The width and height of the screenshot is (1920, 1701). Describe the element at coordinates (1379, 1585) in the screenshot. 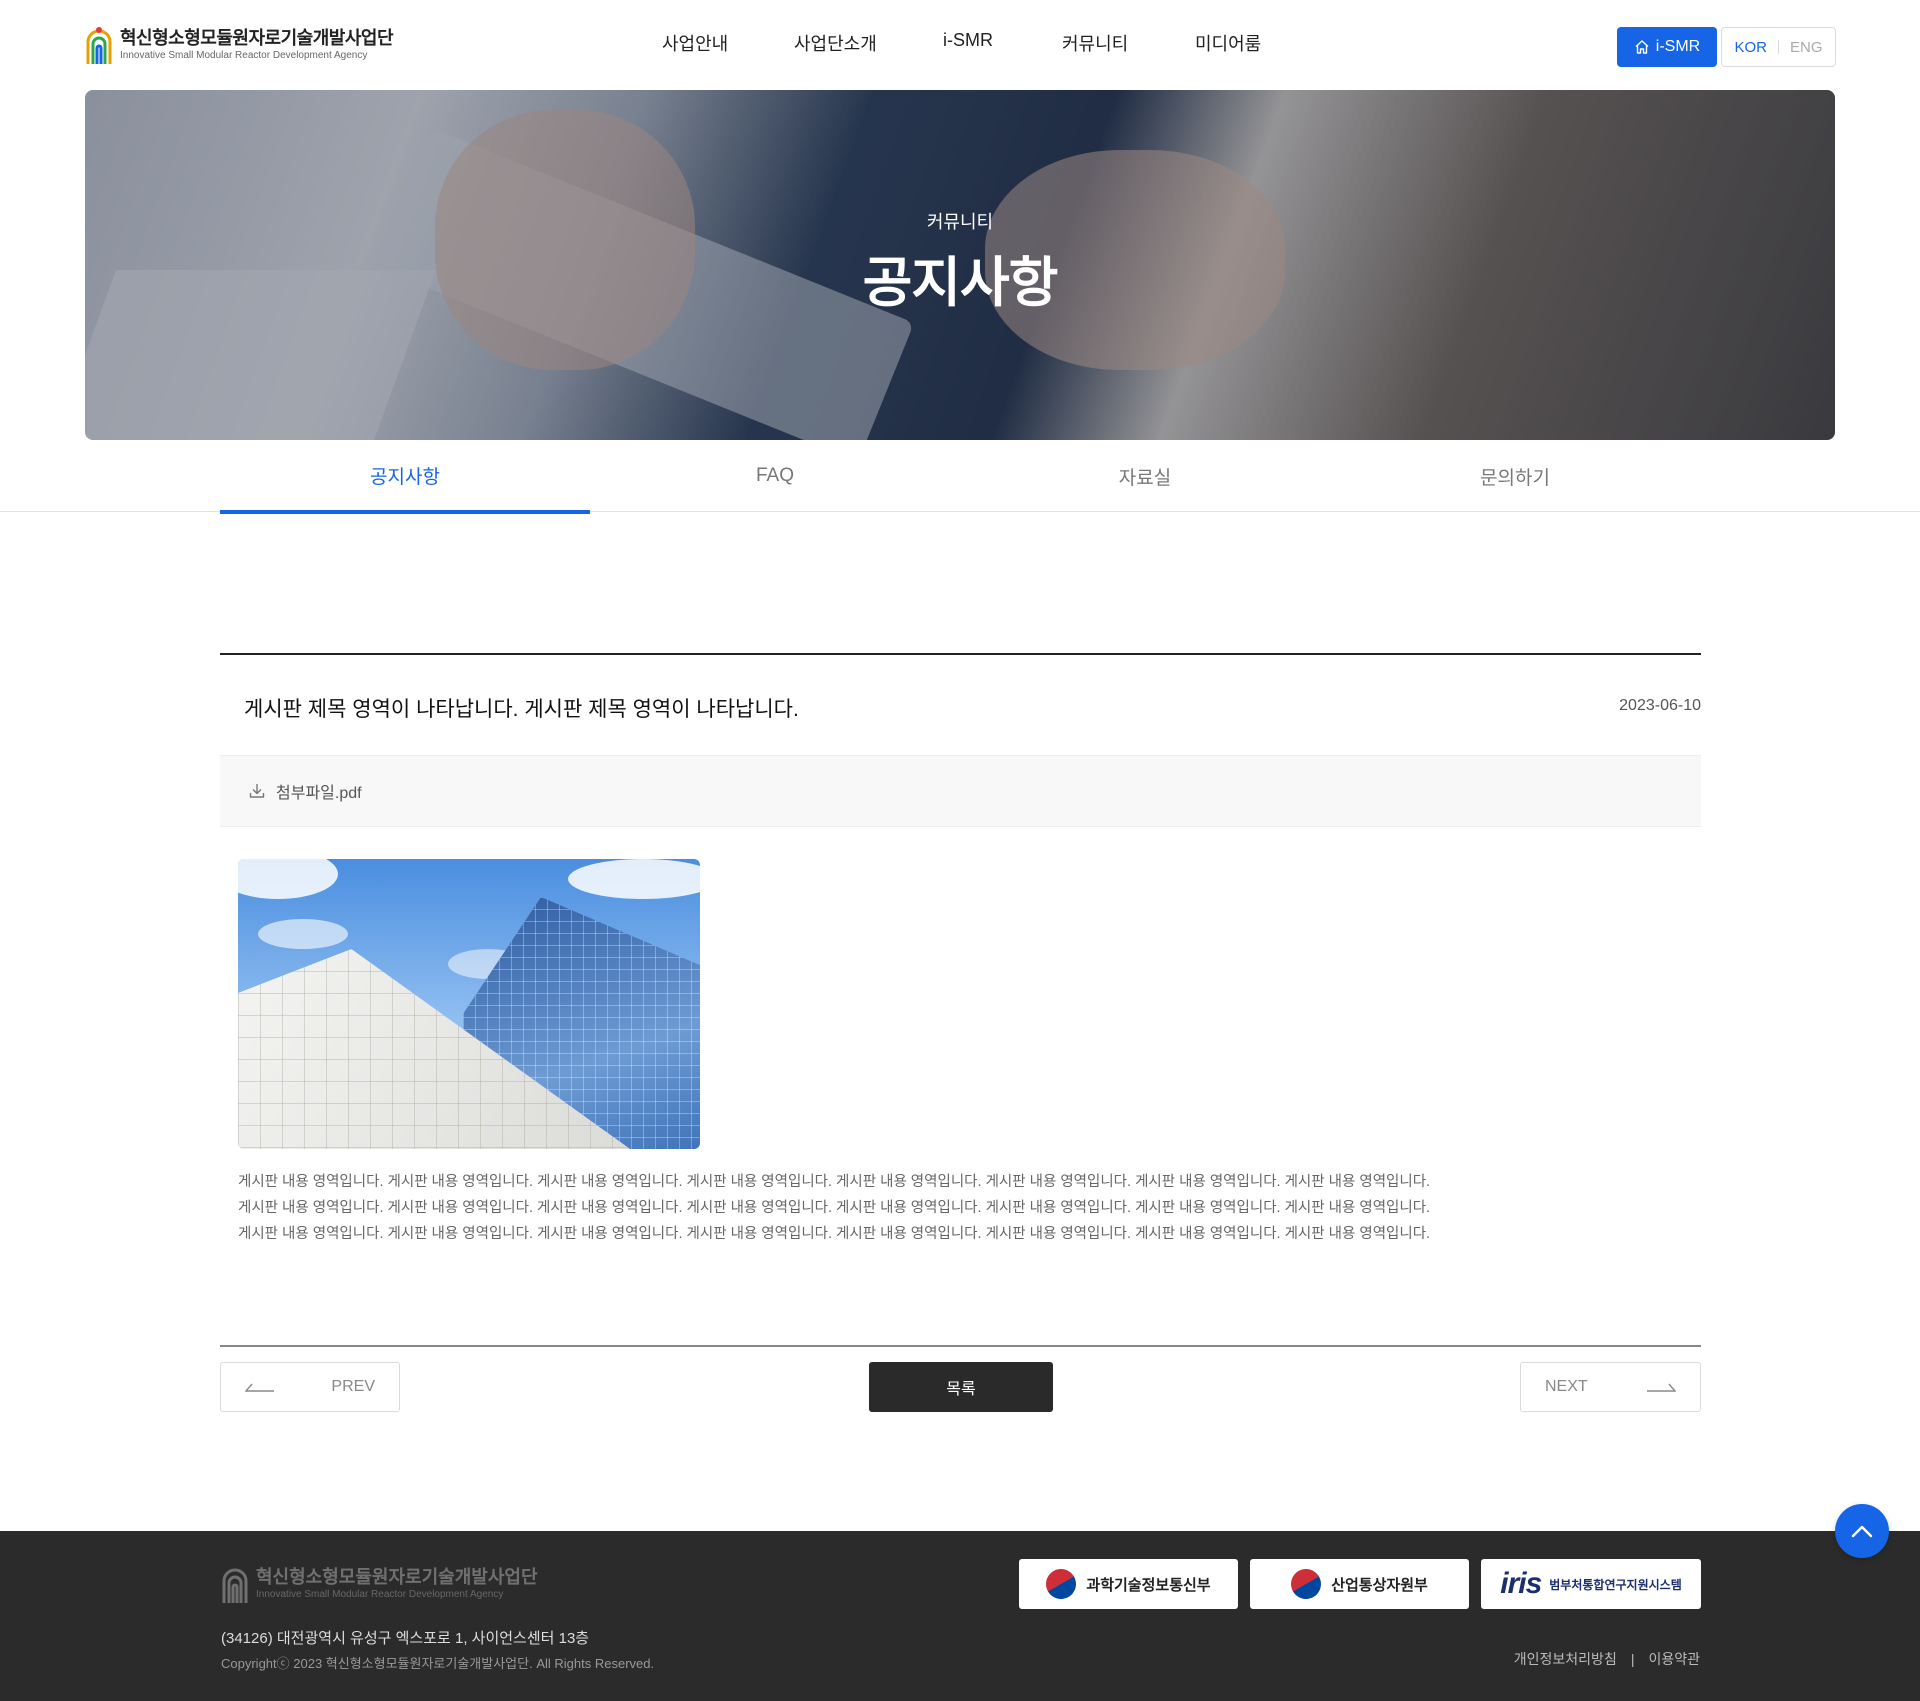

I see `banner-motie-label: 산업통상자원부` at that location.